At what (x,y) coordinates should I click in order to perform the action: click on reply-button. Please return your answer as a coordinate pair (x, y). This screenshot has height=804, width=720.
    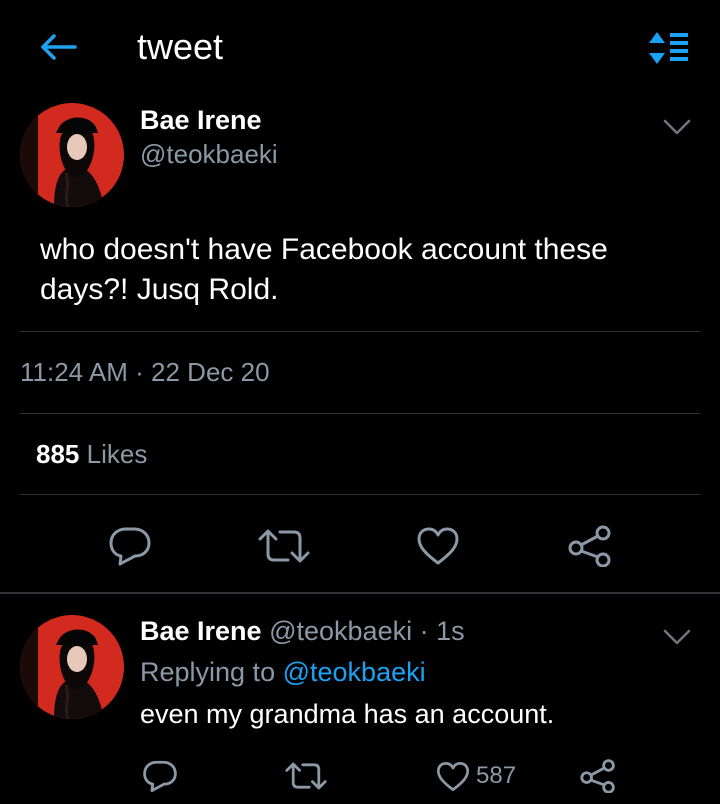
    Looking at the image, I should click on (130, 546).